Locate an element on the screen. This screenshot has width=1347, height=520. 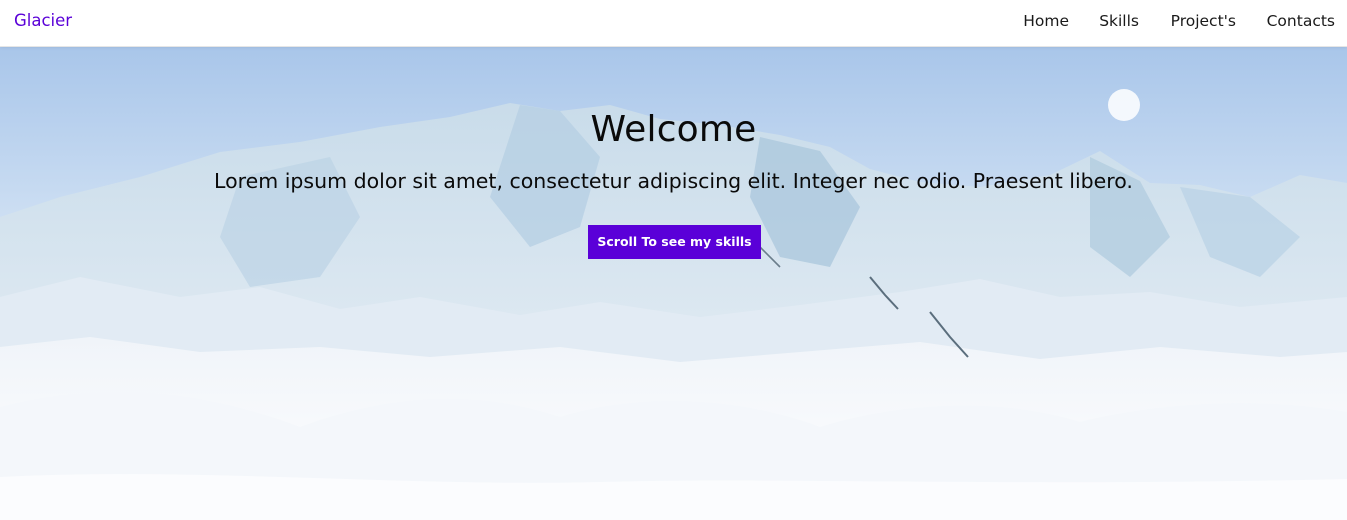
nav-link-projects: Project's is located at coordinates (1203, 23).